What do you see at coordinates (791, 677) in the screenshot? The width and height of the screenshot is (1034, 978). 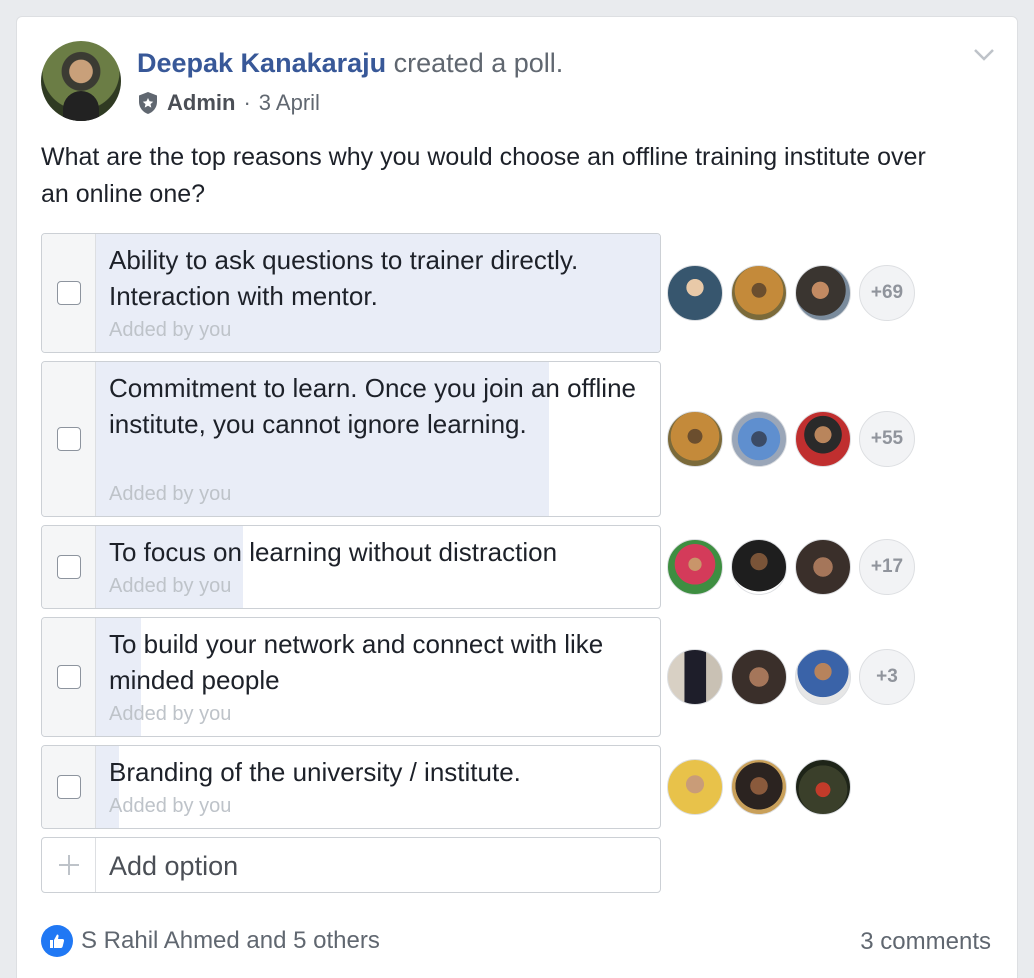 I see `option-voters: +3` at bounding box center [791, 677].